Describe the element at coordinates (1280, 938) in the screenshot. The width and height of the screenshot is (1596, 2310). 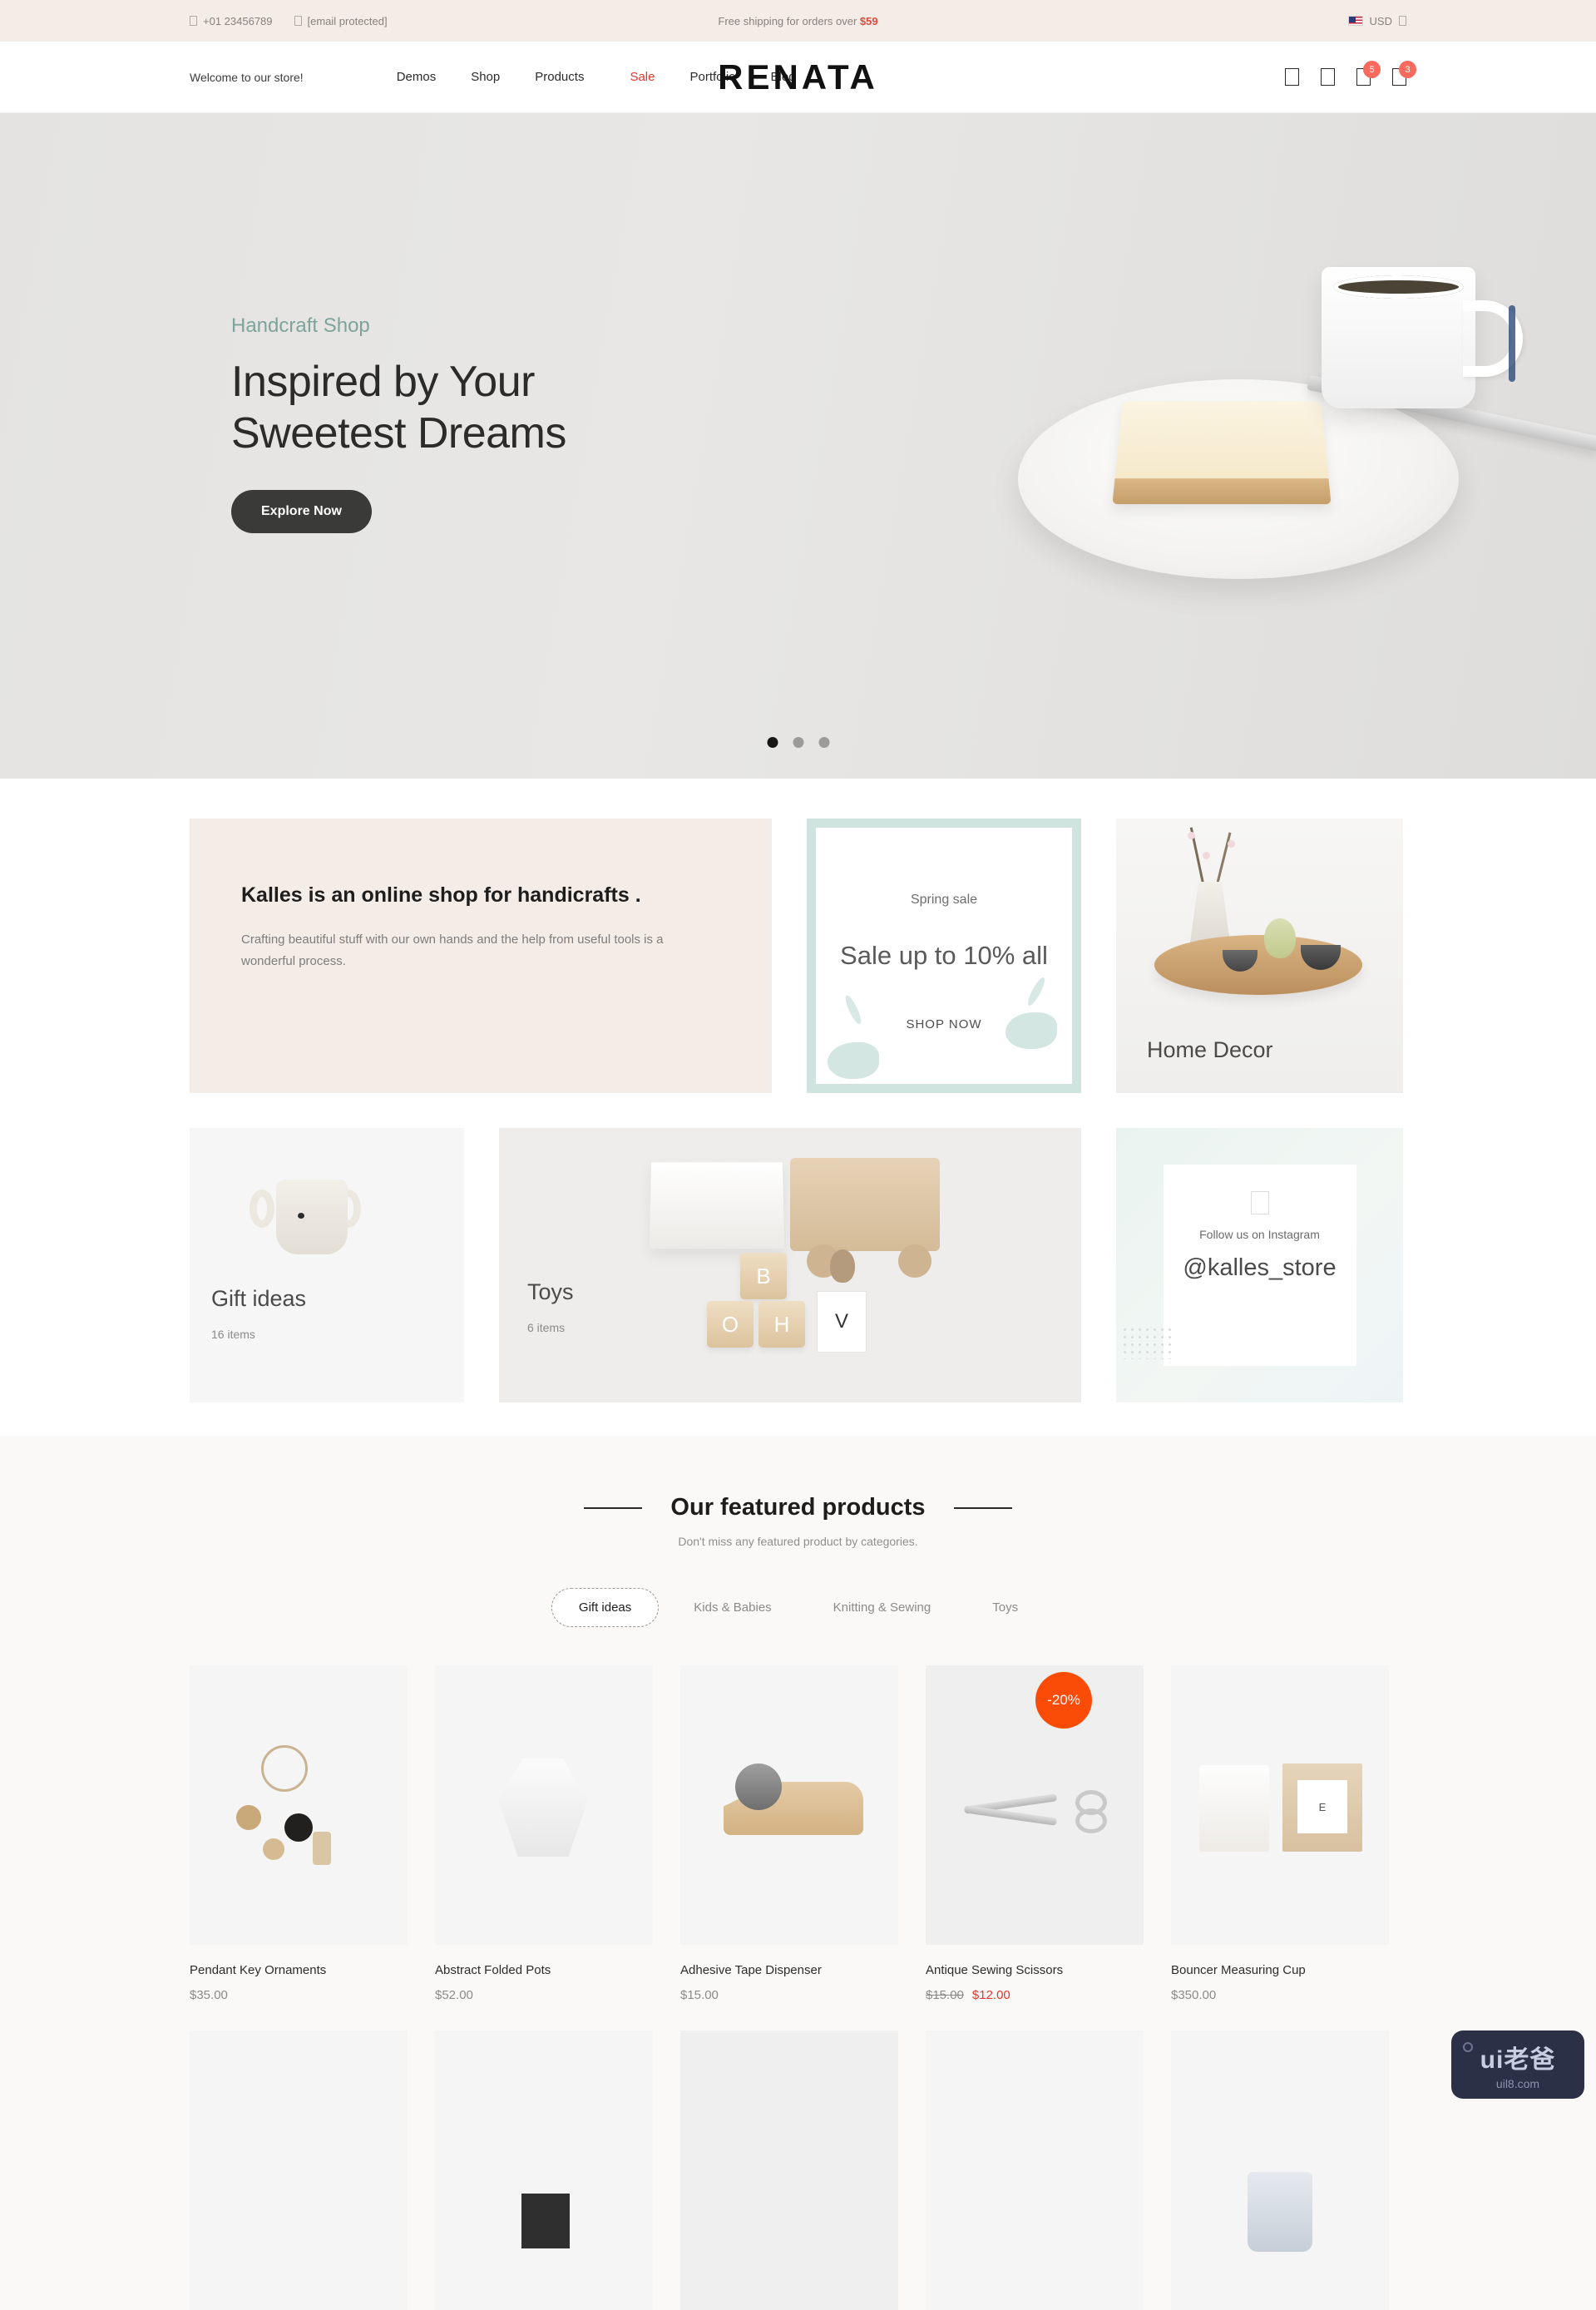
I see `egg-shape` at that location.